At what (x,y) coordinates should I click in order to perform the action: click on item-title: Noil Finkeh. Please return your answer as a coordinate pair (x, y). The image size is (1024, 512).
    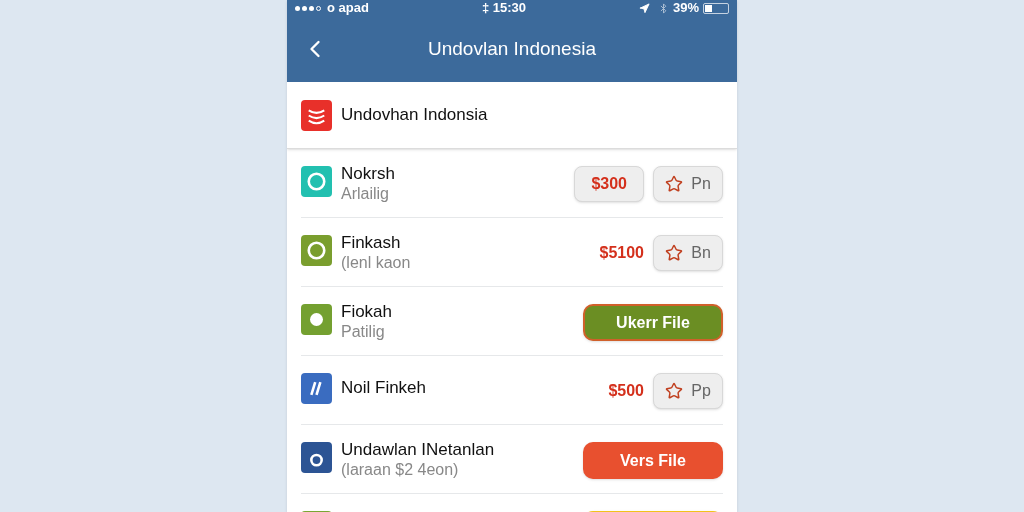
    Looking at the image, I should click on (384, 387).